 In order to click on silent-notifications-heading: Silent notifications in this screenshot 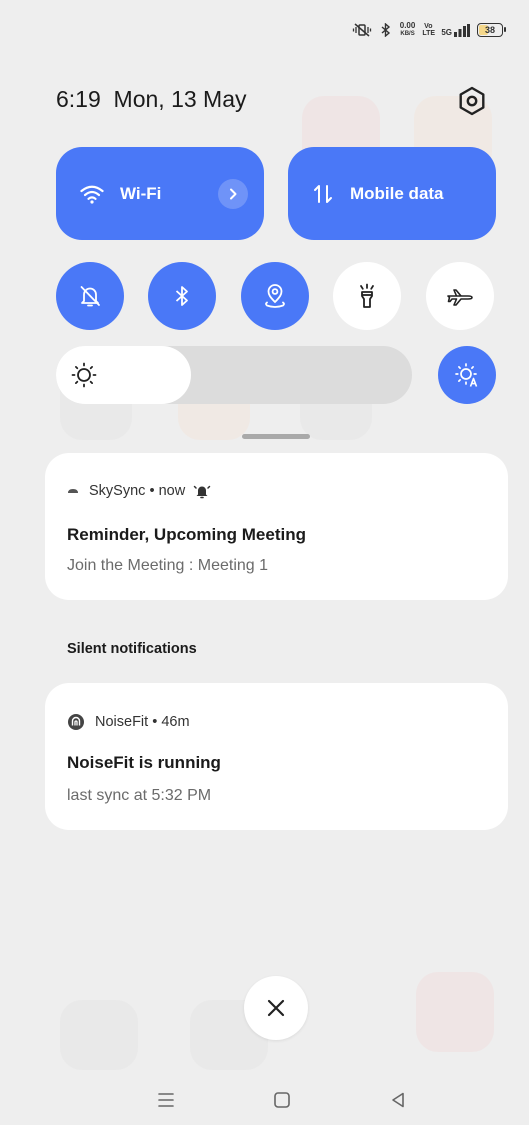, I will do `click(132, 649)`.